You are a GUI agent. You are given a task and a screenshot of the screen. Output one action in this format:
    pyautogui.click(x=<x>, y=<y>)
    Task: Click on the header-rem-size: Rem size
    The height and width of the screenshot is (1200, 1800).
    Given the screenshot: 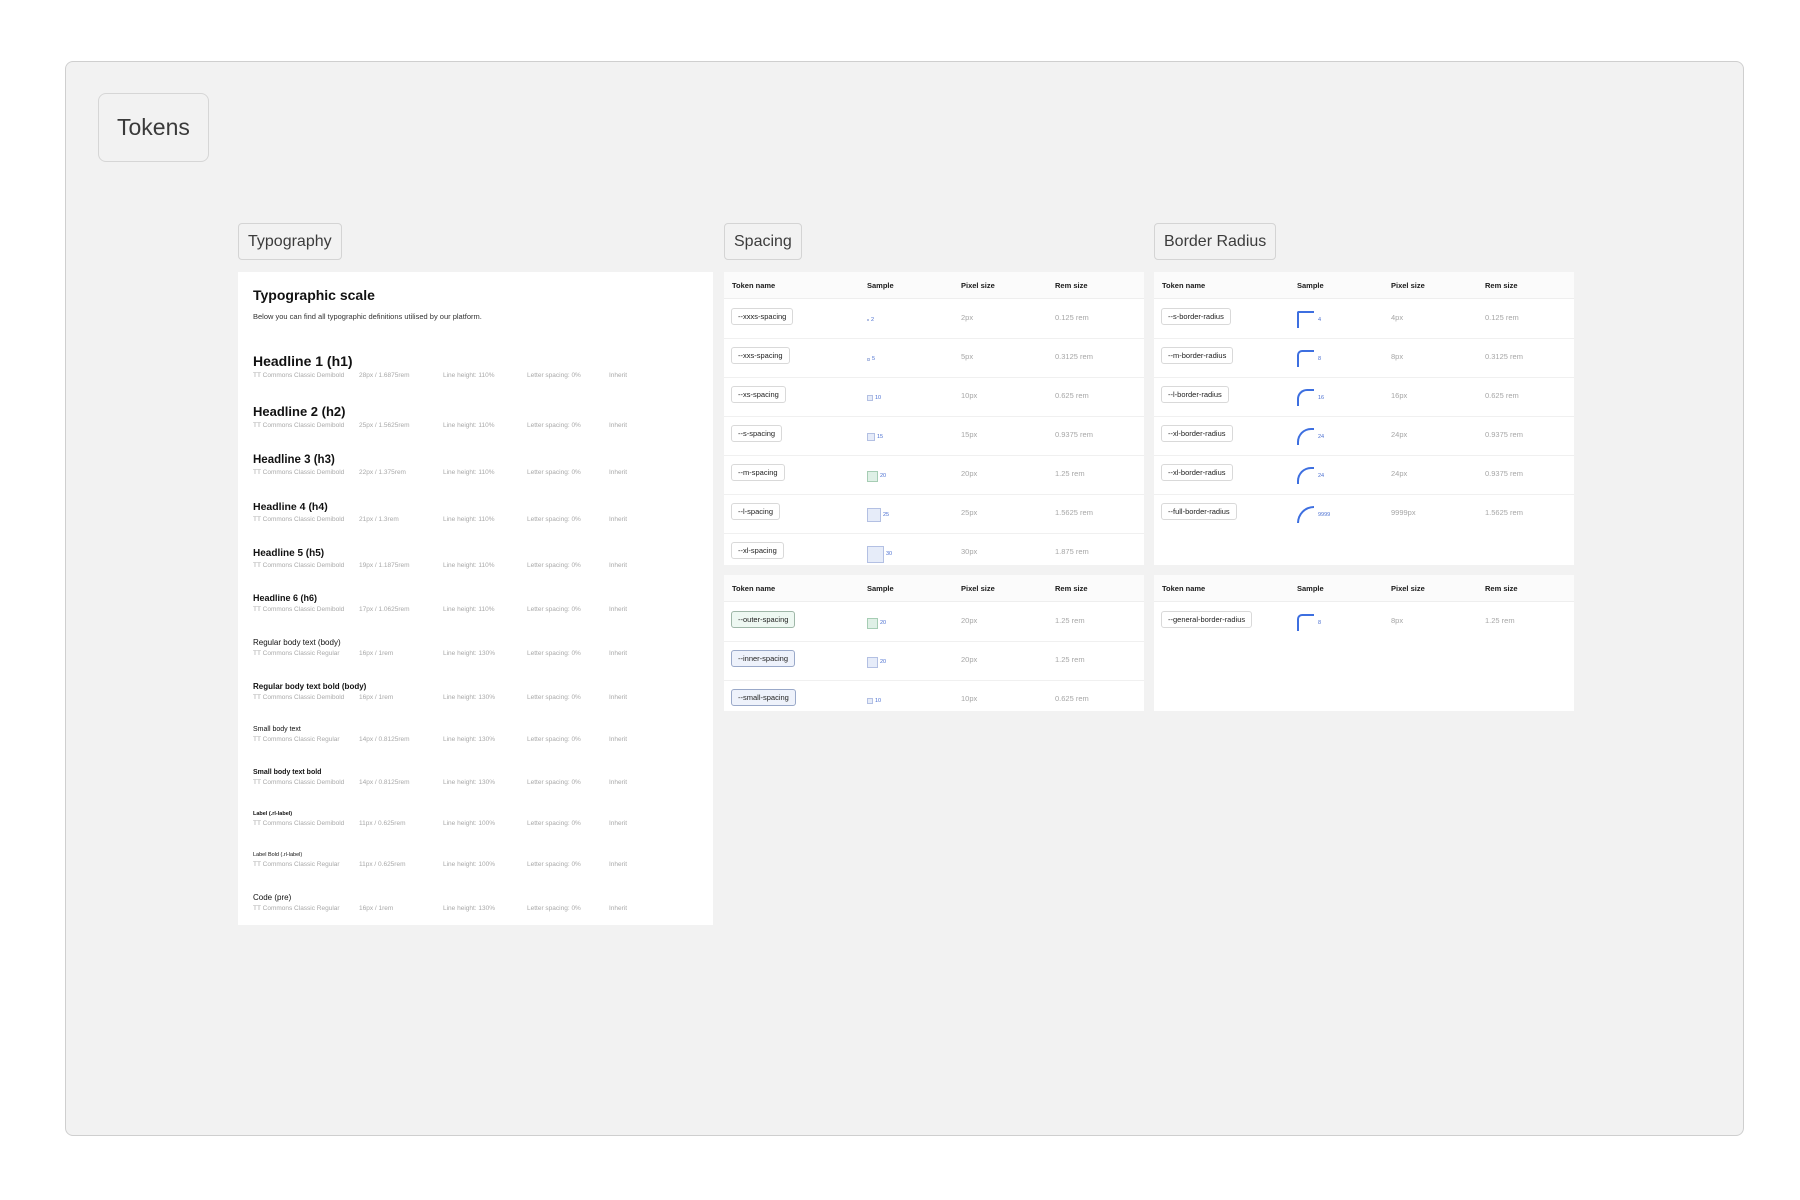 What is the action you would take?
    pyautogui.click(x=1071, y=285)
    